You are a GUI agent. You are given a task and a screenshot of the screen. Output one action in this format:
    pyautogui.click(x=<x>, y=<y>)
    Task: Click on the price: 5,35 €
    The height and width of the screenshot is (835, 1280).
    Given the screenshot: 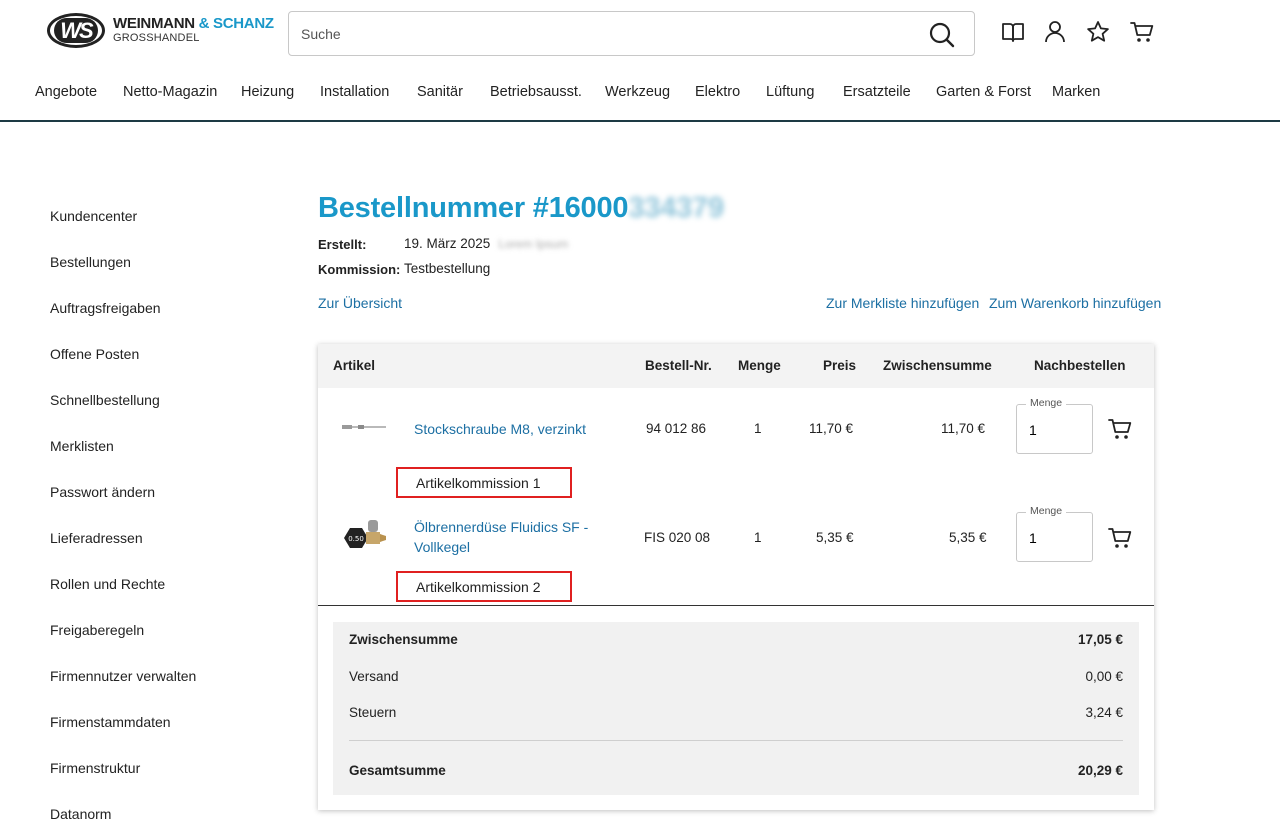 What is the action you would take?
    pyautogui.click(x=835, y=537)
    